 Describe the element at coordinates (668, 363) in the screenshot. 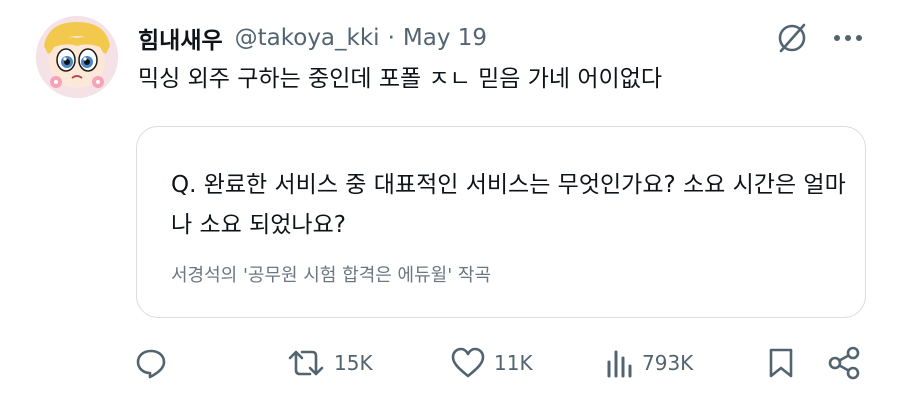

I see `views-count: 793K` at that location.